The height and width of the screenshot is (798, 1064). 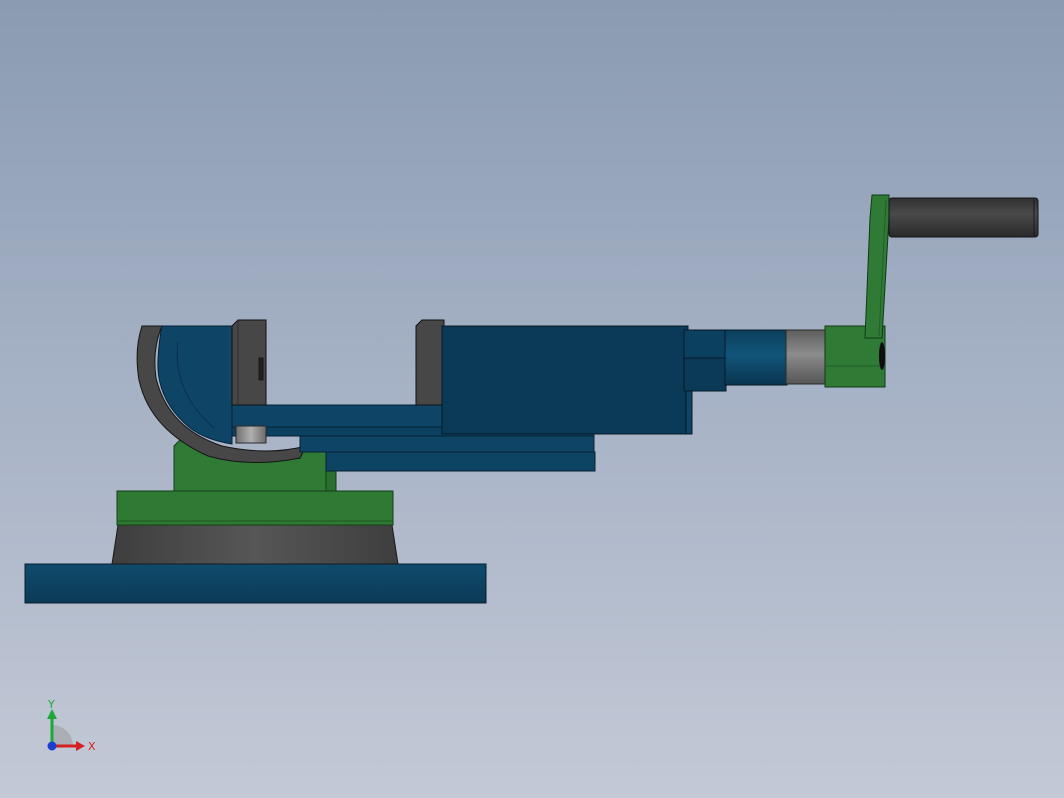 What do you see at coordinates (567, 380) in the screenshot?
I see `movable-jaw-body` at bounding box center [567, 380].